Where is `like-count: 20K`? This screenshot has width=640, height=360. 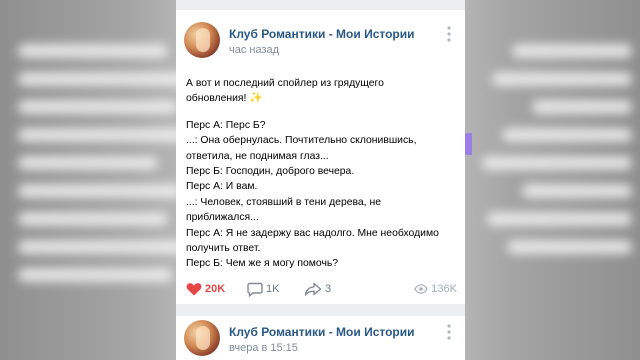 like-count: 20K is located at coordinates (215, 289).